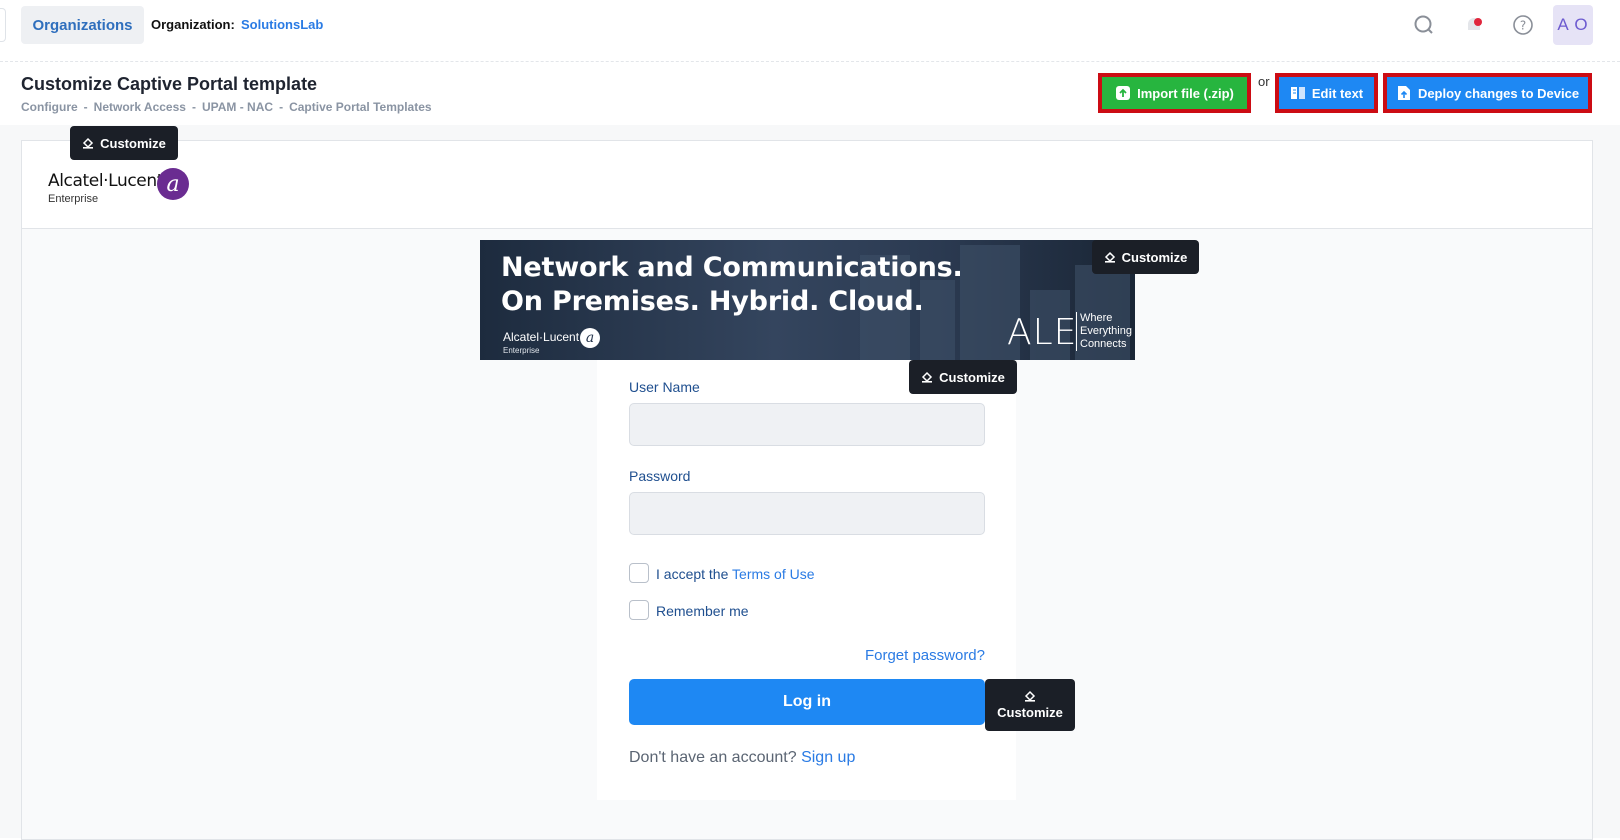 This screenshot has width=1620, height=840. I want to click on import-file-button: Import file (.zip), so click(1174, 93).